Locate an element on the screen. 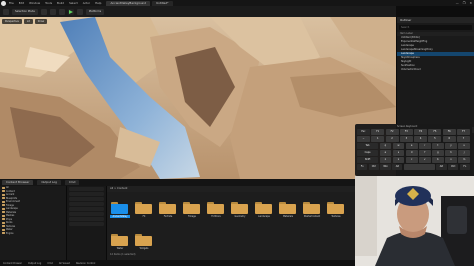  key: m is located at coordinates (464, 160).